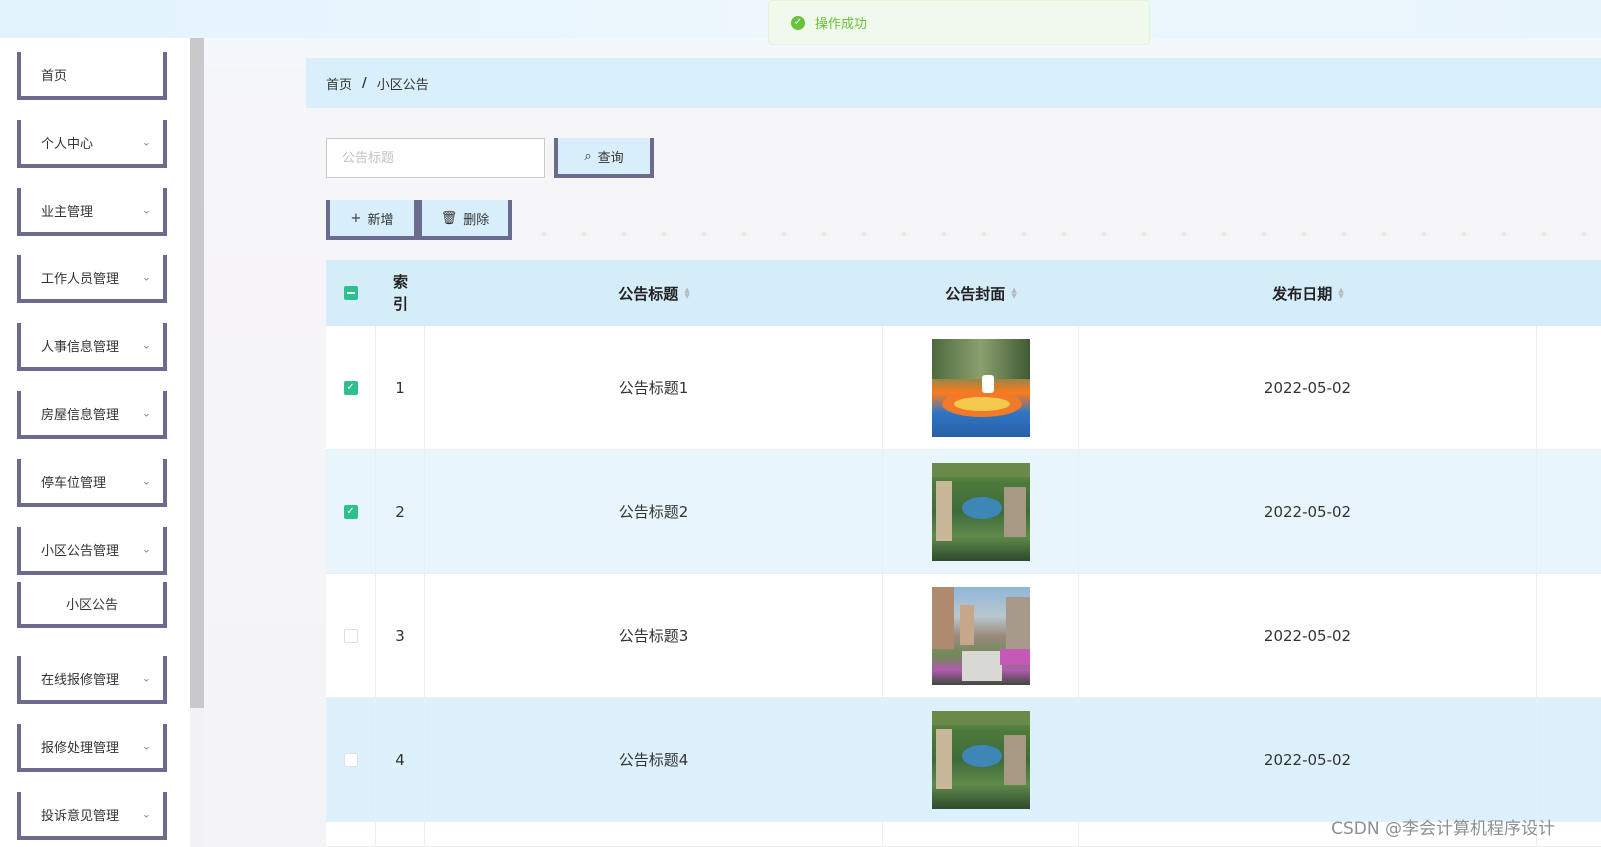 The image size is (1601, 847). What do you see at coordinates (648, 293) in the screenshot?
I see `column-header-title-label: 公告标题` at bounding box center [648, 293].